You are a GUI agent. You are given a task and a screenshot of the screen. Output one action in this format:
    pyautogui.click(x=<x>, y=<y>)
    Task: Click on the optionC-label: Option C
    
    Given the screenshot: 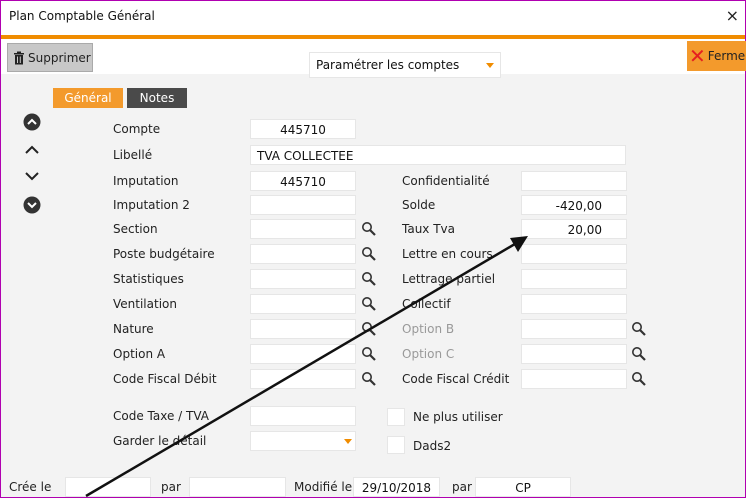 What is the action you would take?
    pyautogui.click(x=428, y=354)
    